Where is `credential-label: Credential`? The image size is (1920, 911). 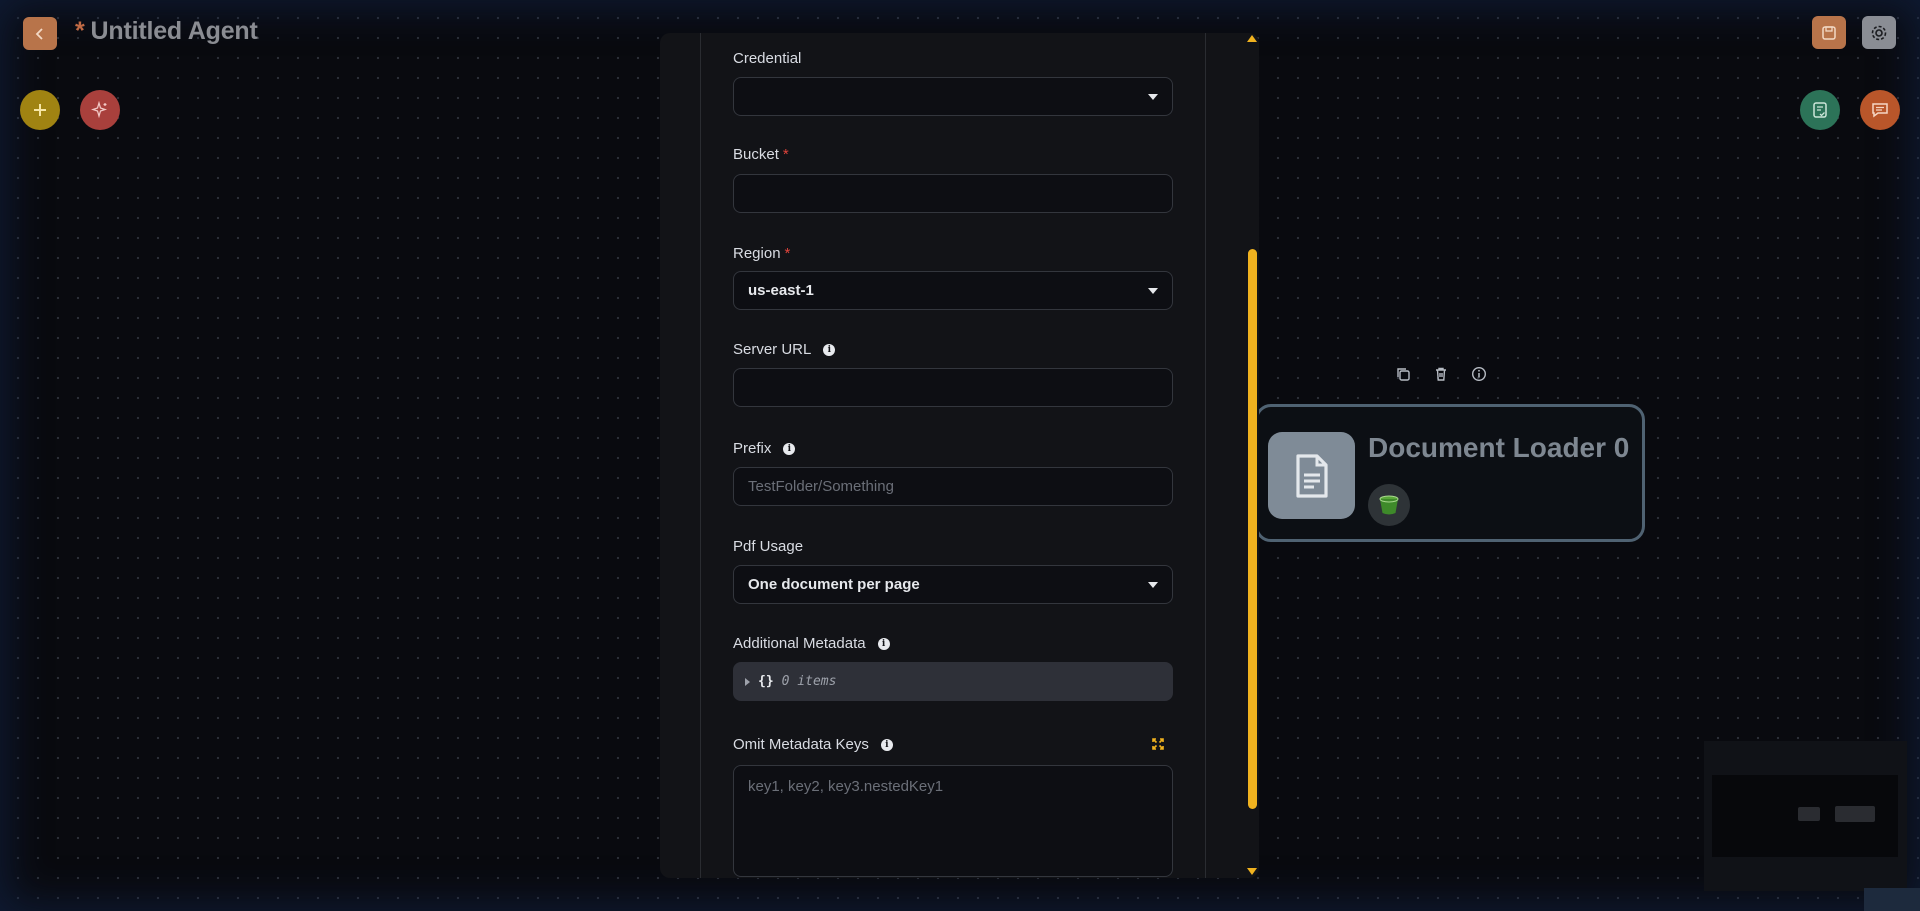 credential-label: Credential is located at coordinates (767, 58).